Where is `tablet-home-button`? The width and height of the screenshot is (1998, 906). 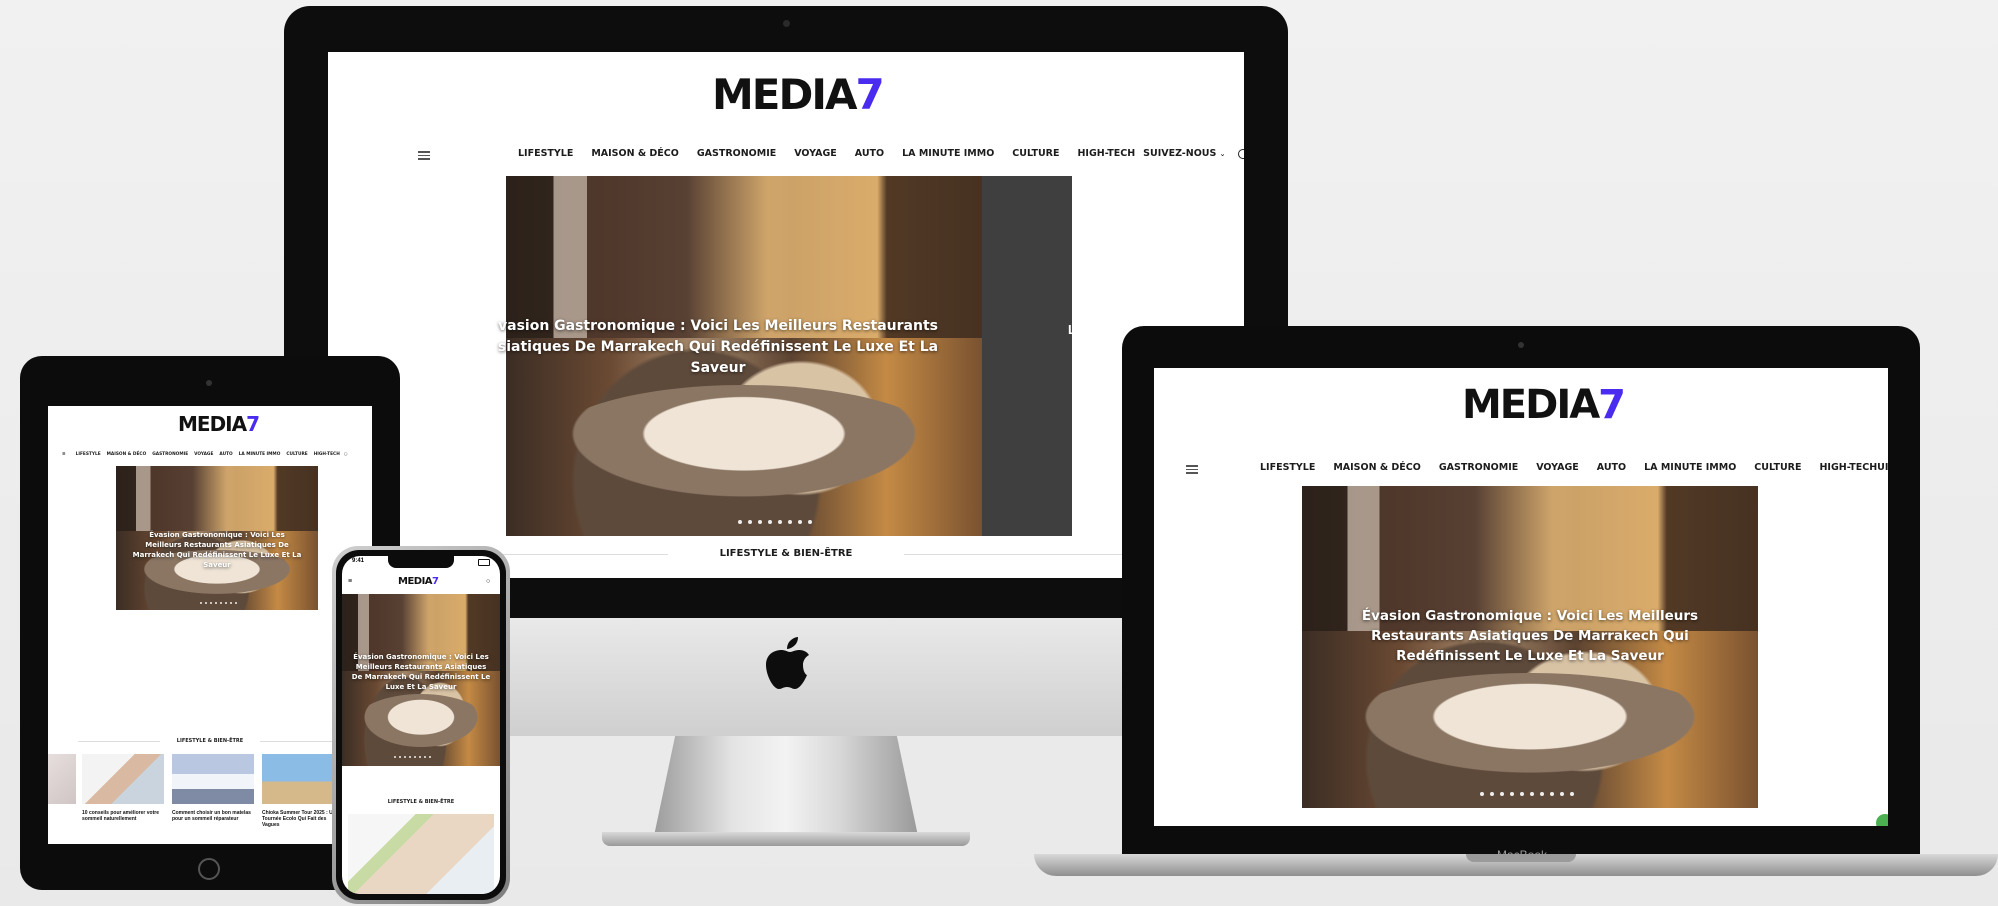 tablet-home-button is located at coordinates (209, 869).